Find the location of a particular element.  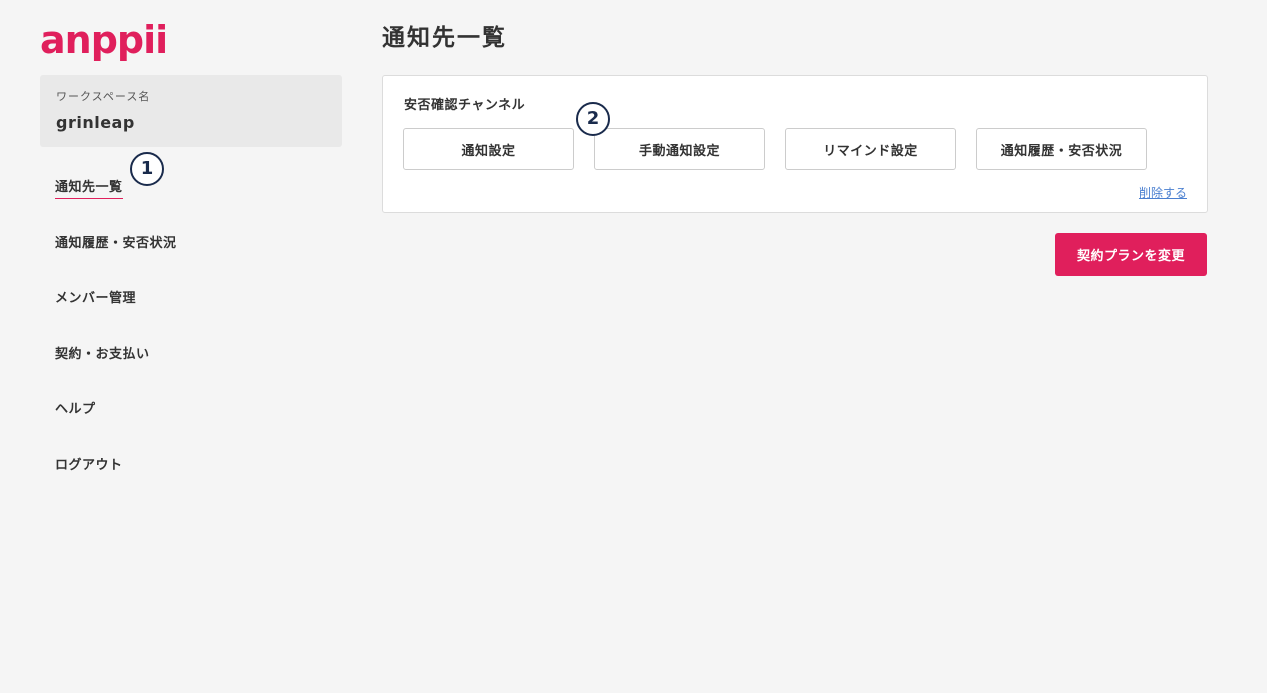

page-title: 通知先一覧 is located at coordinates (444, 38).